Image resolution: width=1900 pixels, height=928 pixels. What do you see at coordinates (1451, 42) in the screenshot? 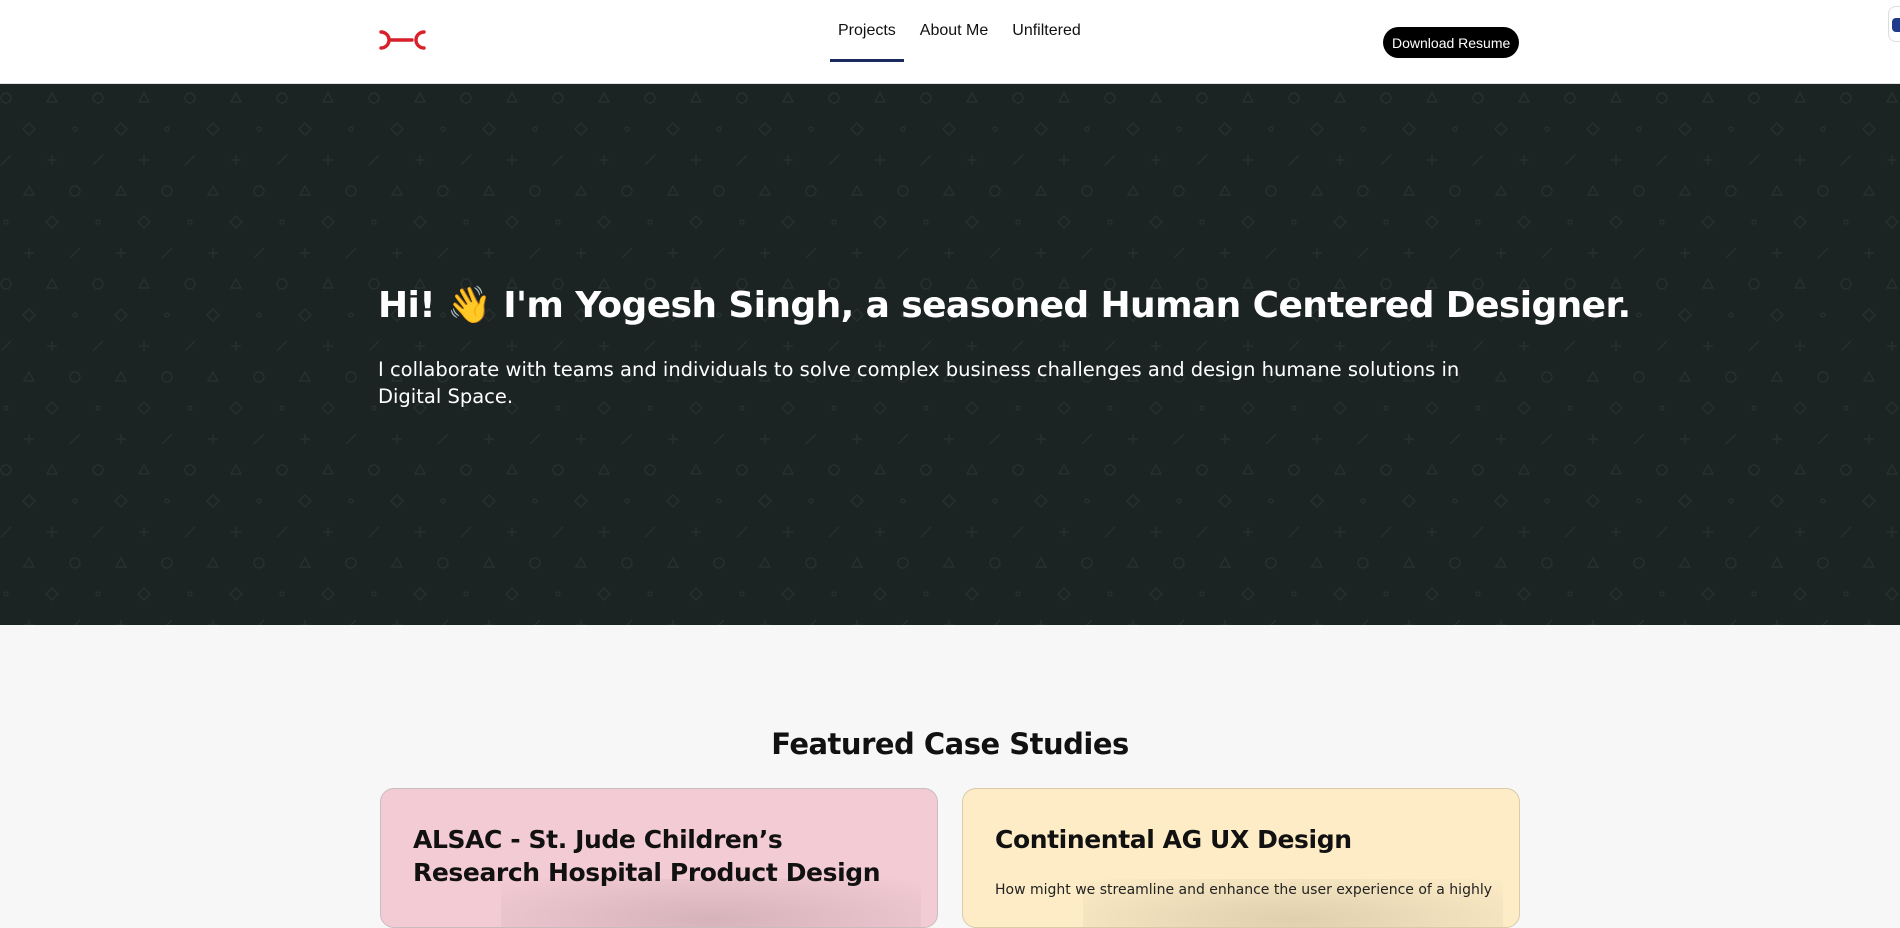
I see `download-resume-button: Download Resume` at bounding box center [1451, 42].